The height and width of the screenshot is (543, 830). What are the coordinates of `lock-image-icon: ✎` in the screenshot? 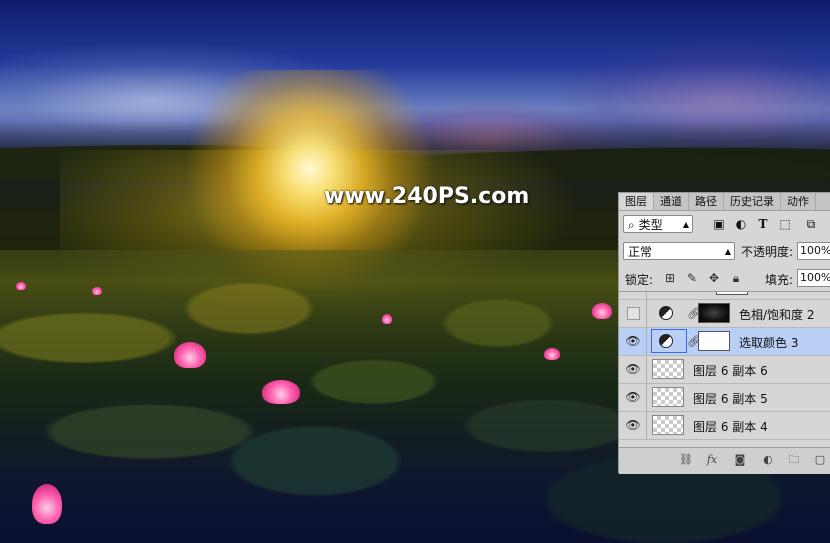 It's located at (692, 278).